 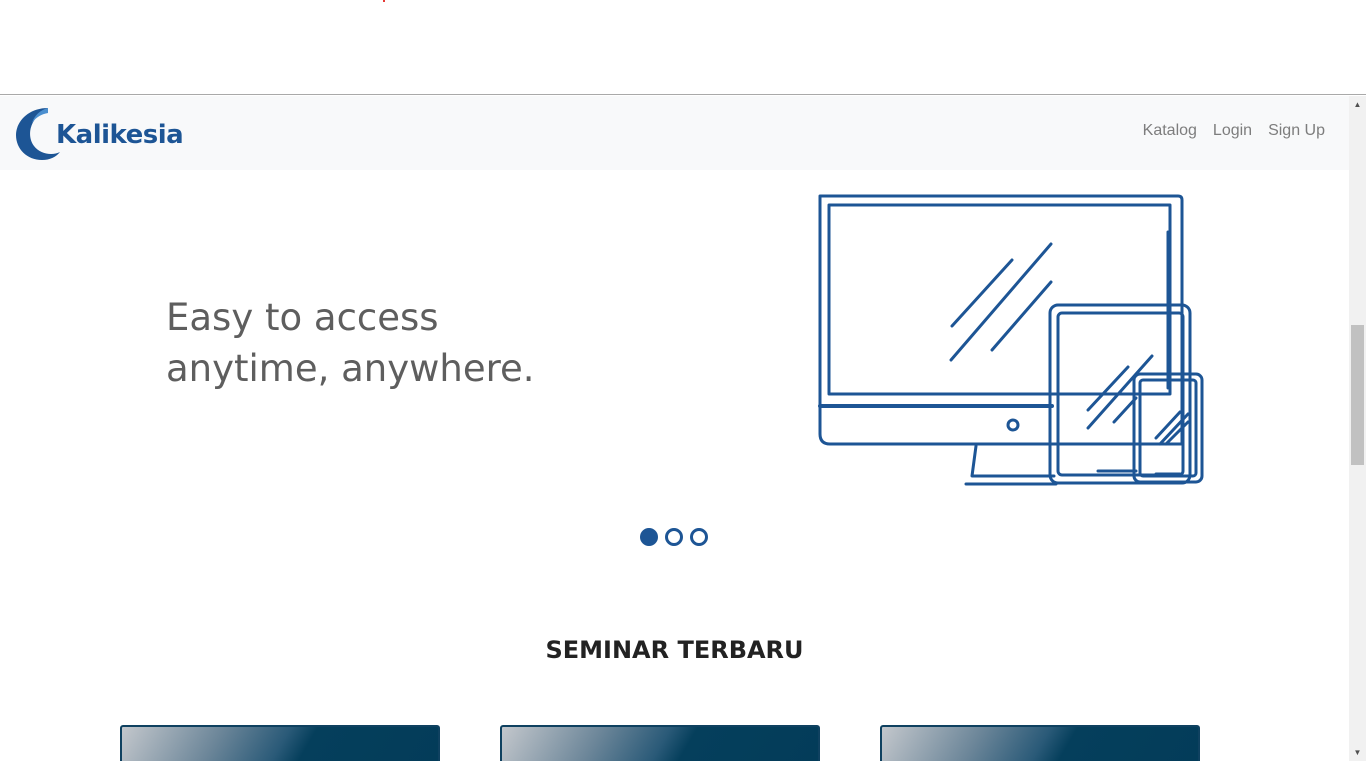 What do you see at coordinates (1170, 131) in the screenshot?
I see `nav-link-katalog: Katalog` at bounding box center [1170, 131].